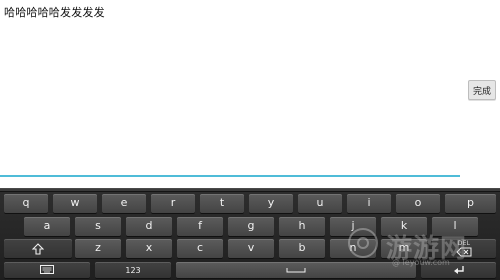  I want to click on key-x: x, so click(149, 248).